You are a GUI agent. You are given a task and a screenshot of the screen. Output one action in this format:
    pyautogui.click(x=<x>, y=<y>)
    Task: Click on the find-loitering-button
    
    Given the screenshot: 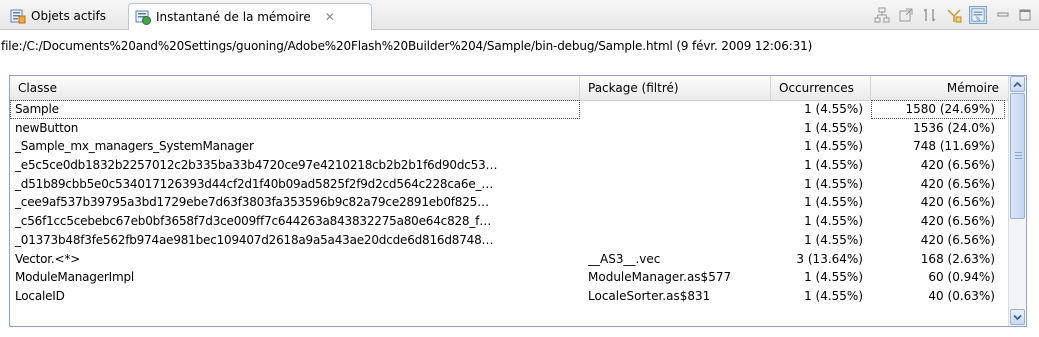 What is the action you would take?
    pyautogui.click(x=930, y=15)
    